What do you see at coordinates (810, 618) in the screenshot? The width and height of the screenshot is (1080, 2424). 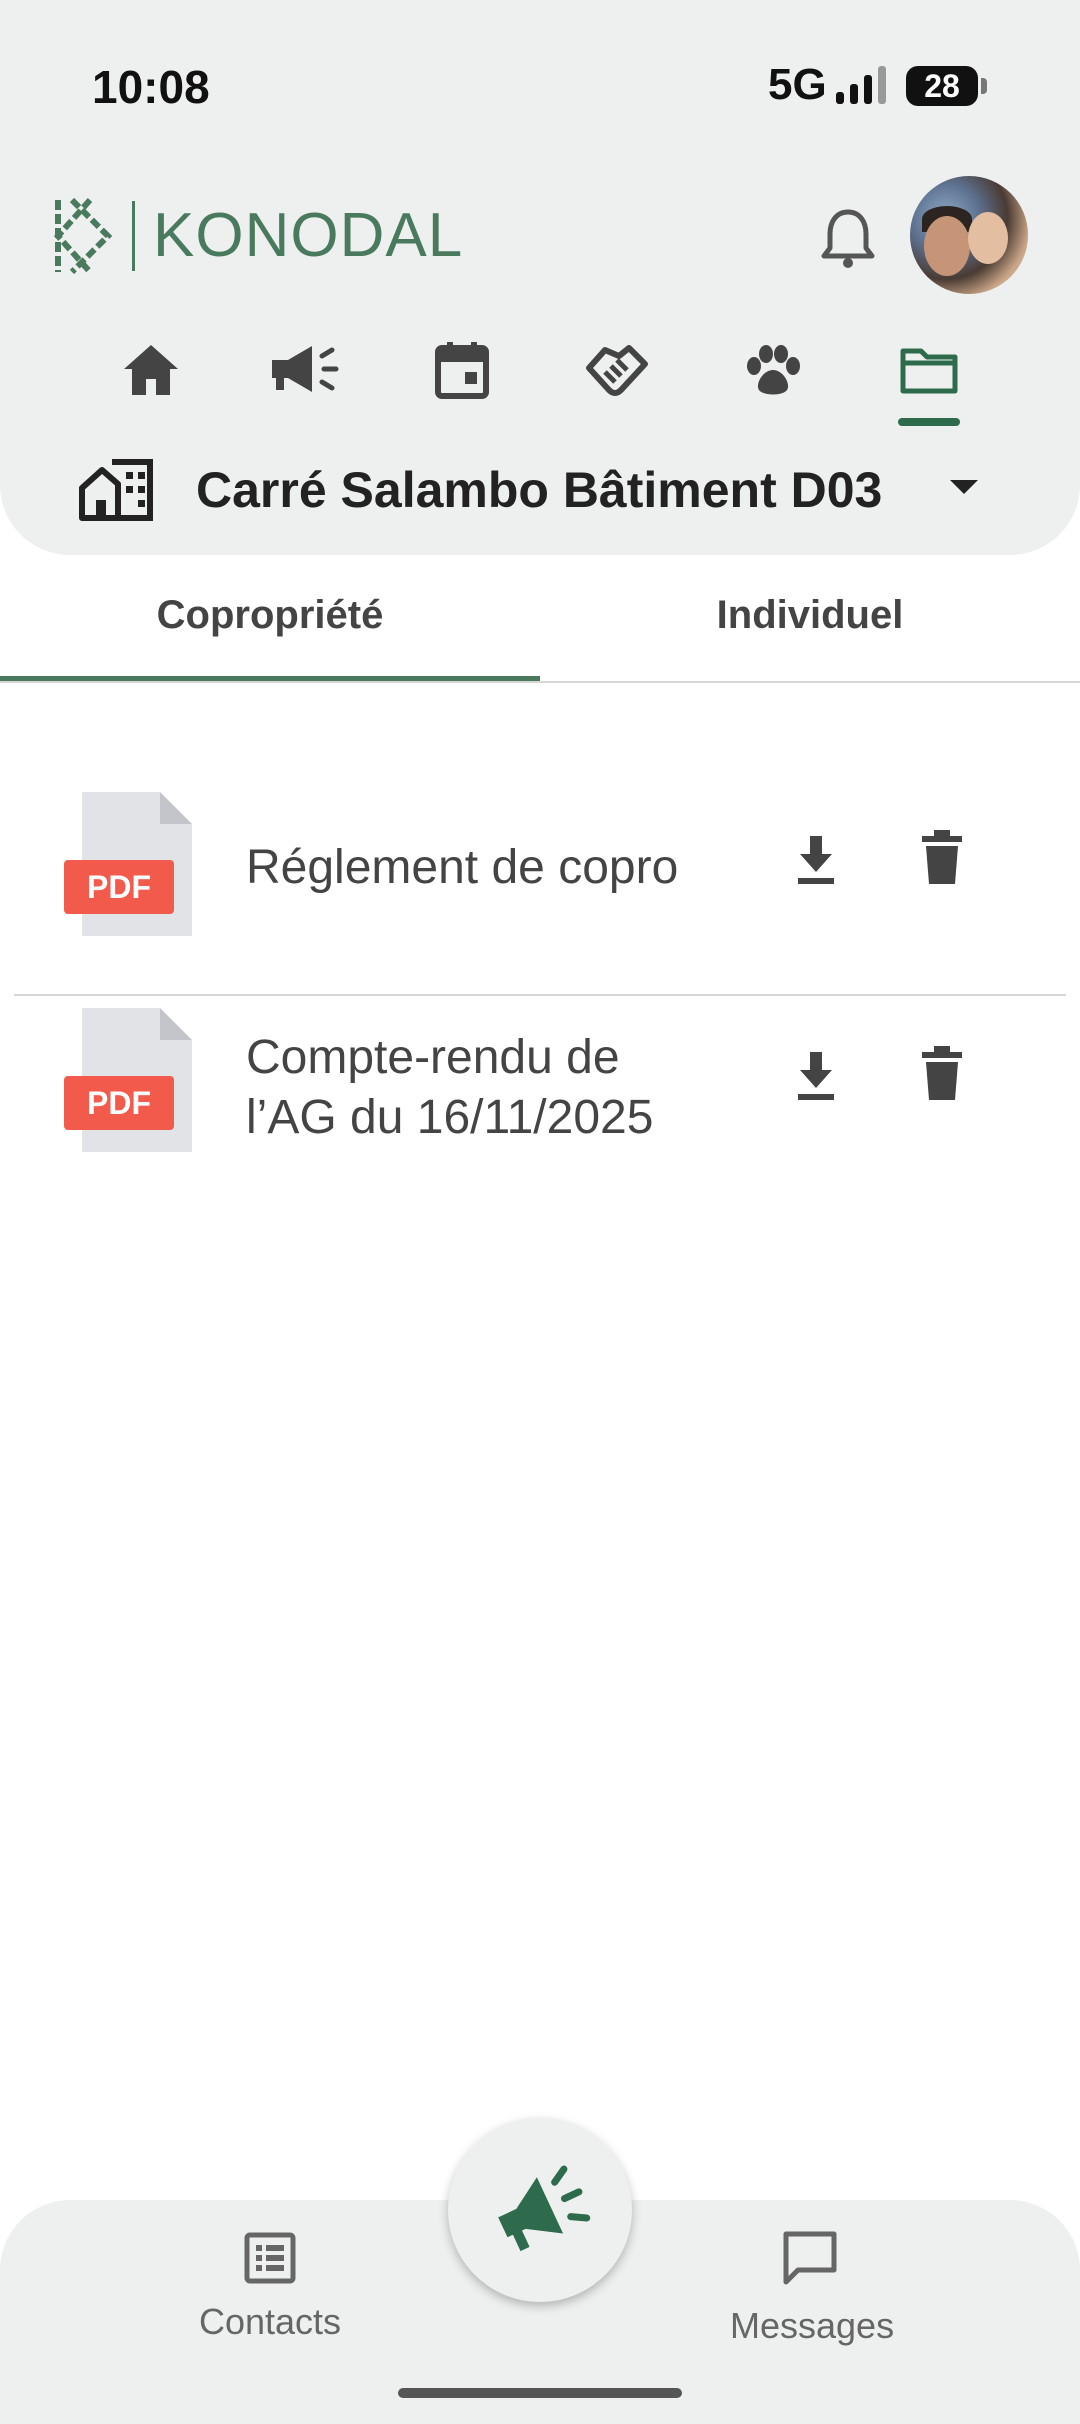 I see `tab-individuel: Individuel` at bounding box center [810, 618].